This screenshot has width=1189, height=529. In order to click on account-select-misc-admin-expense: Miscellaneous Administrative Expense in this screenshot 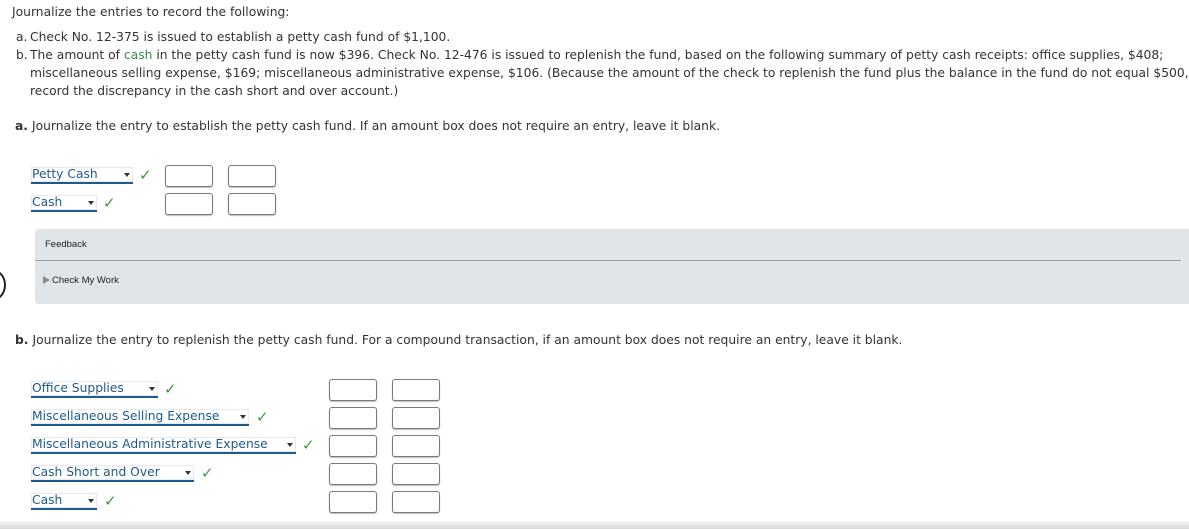, I will do `click(163, 445)`.